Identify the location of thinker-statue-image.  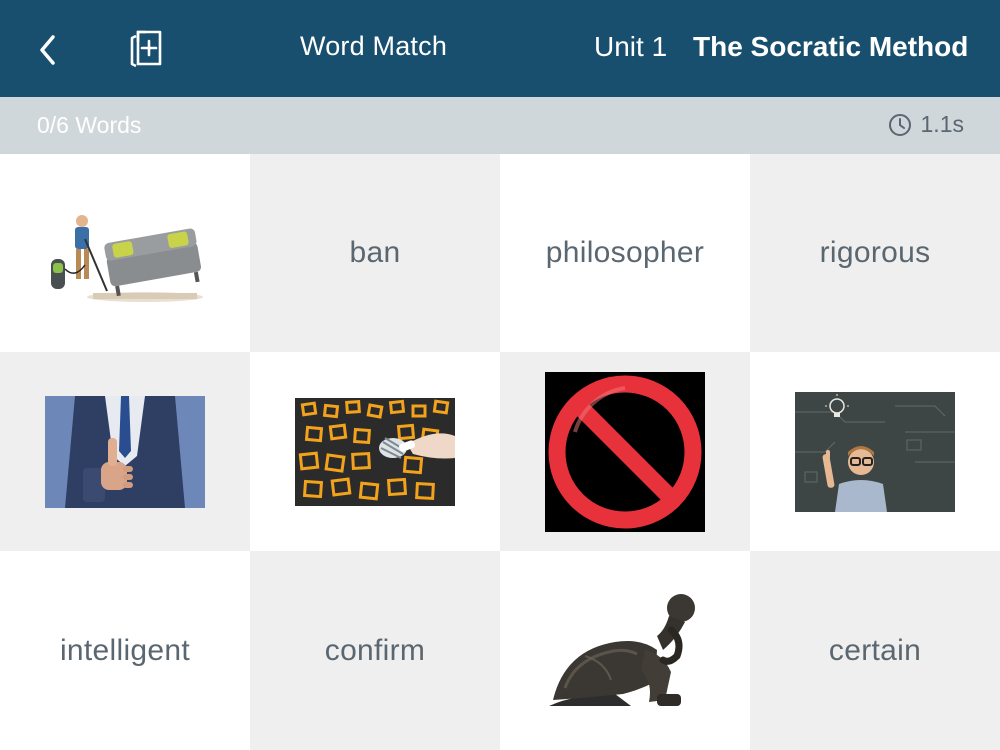
(625, 650).